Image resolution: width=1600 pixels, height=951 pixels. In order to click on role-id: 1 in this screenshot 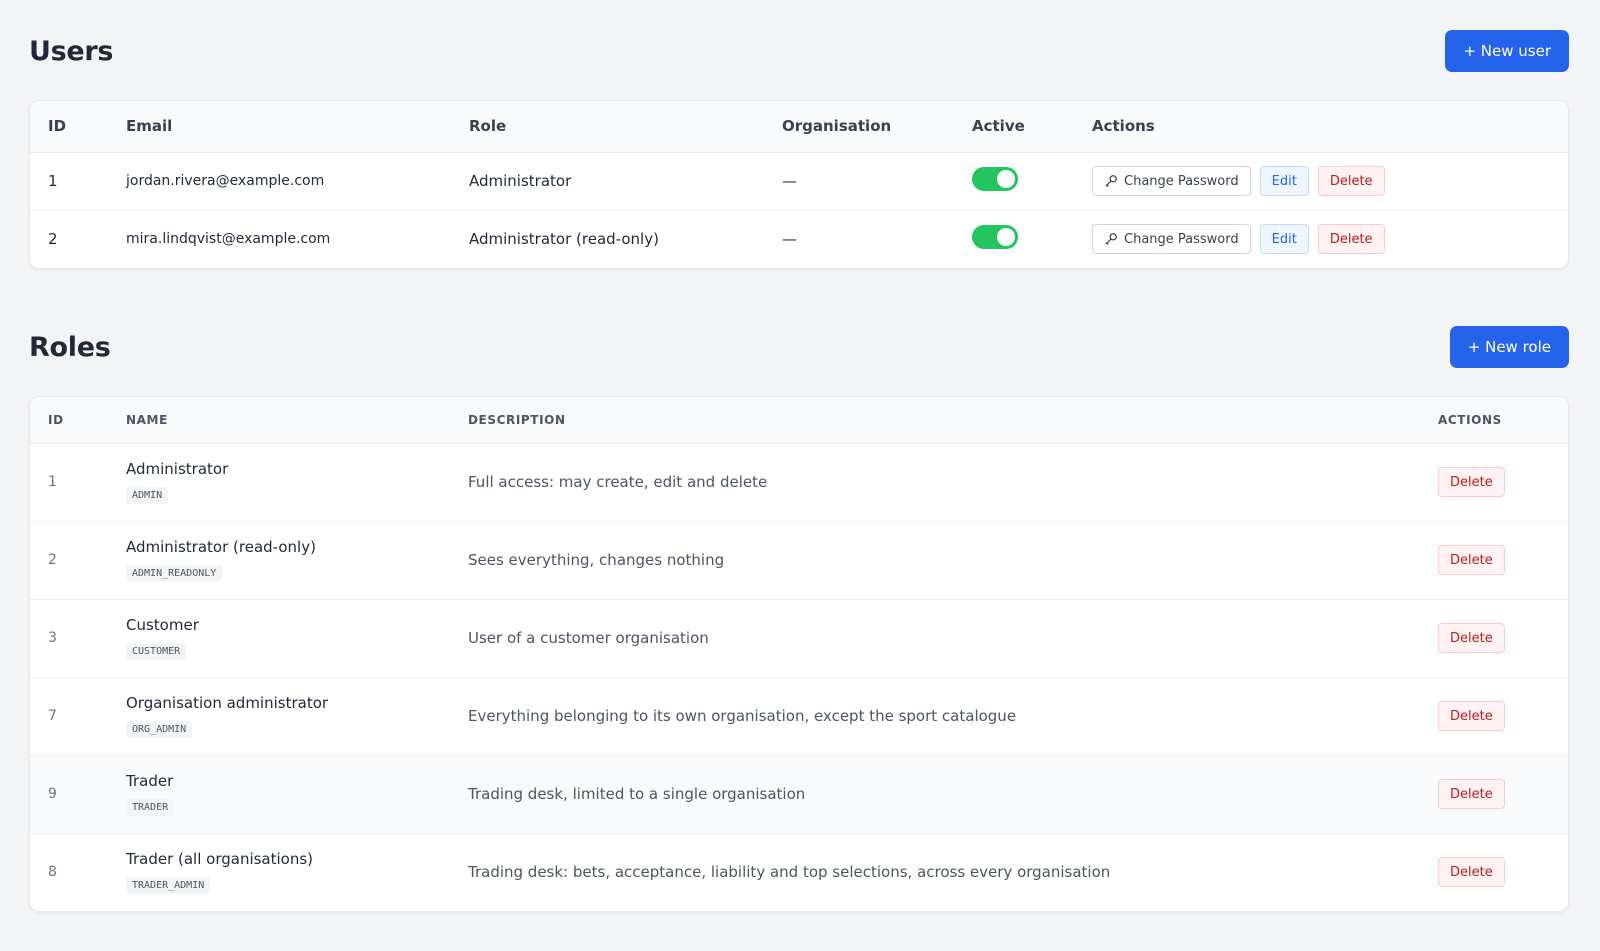, I will do `click(52, 482)`.